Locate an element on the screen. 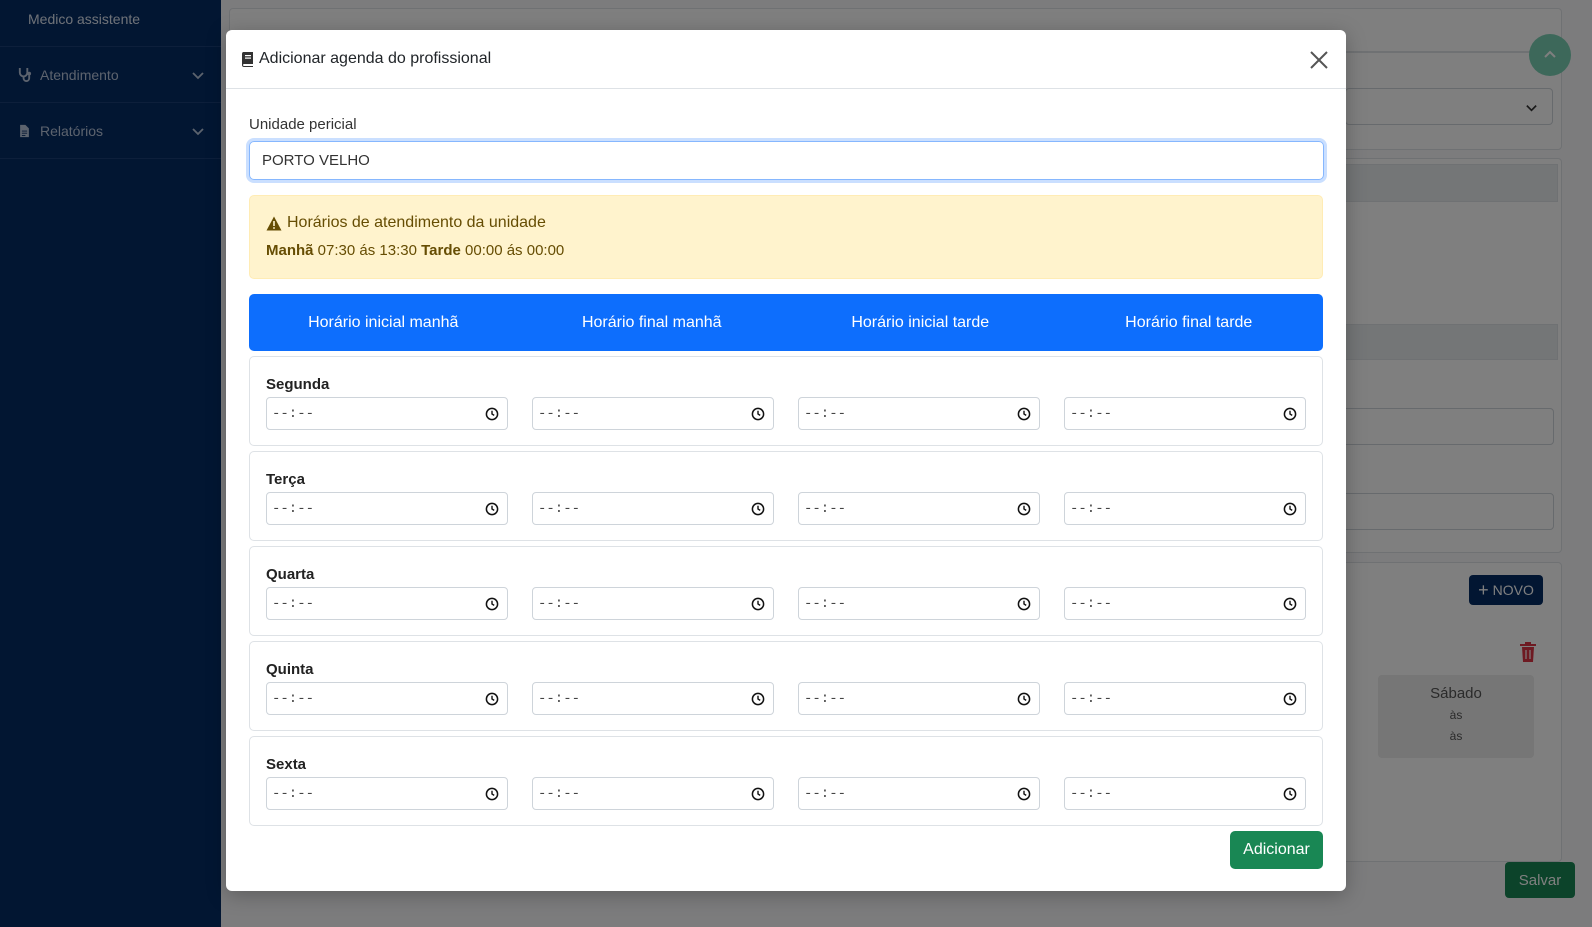 The height and width of the screenshot is (927, 1592). day-label: Sexta is located at coordinates (286, 764).